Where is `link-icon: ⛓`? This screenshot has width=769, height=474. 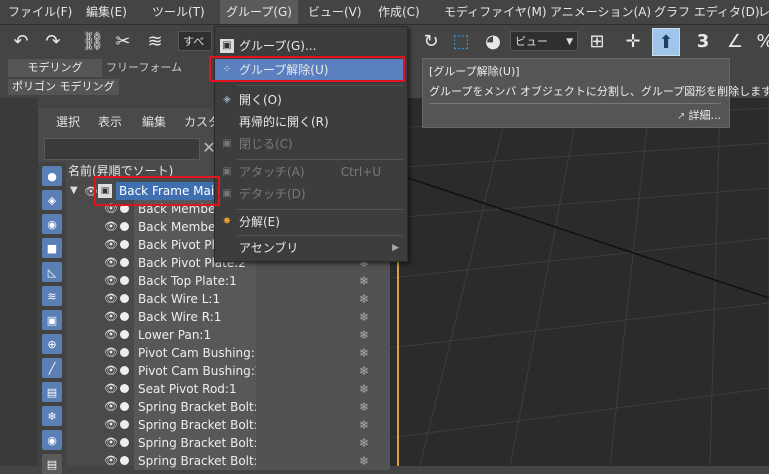
link-icon: ⛓ is located at coordinates (93, 41).